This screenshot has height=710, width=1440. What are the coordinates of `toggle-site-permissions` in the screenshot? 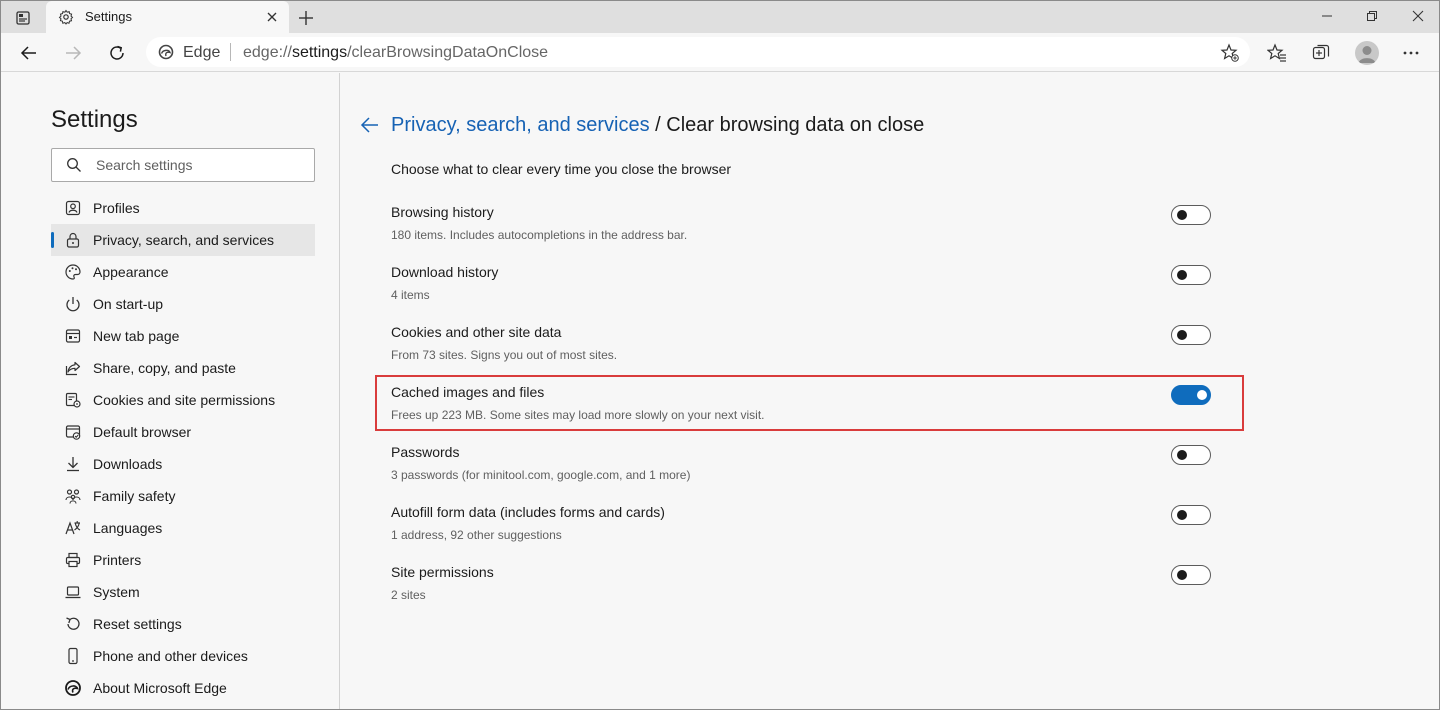 It's located at (1191, 575).